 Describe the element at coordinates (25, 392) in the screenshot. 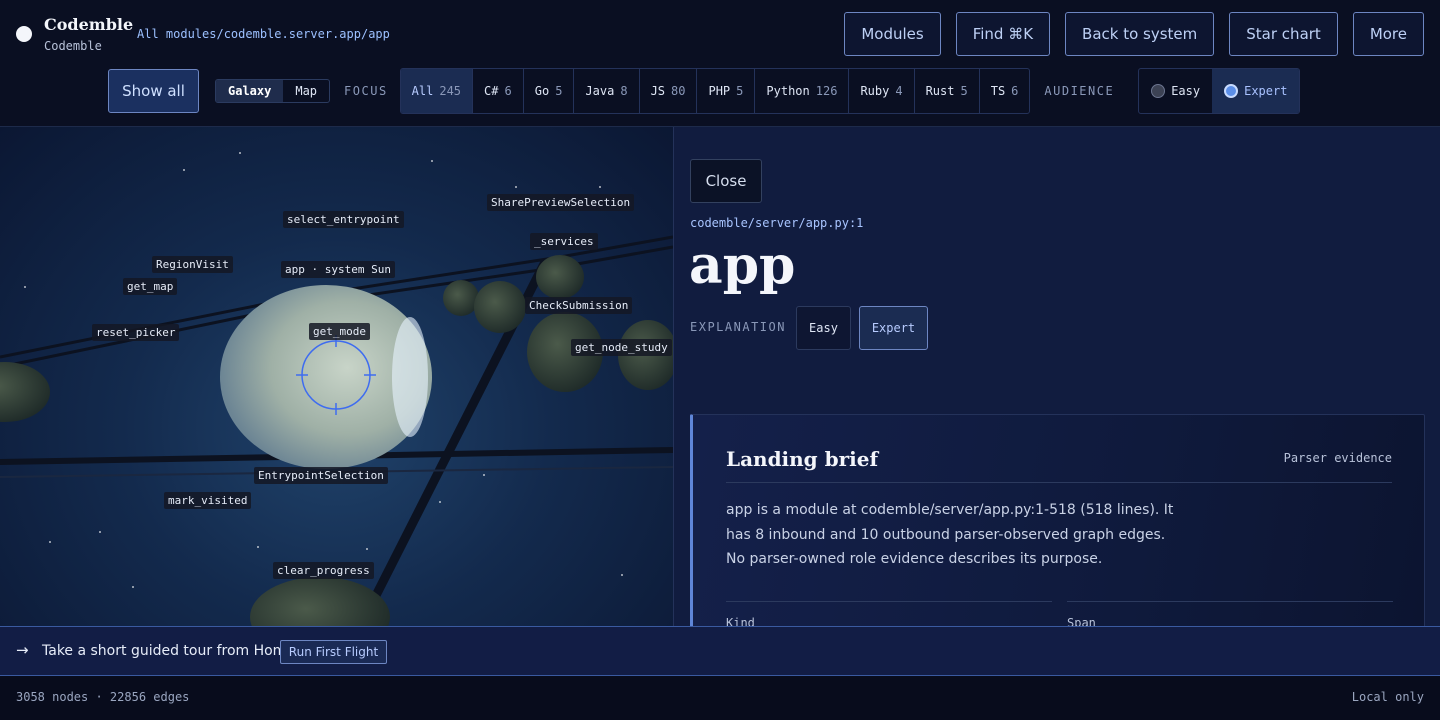

I see `planet-left` at that location.